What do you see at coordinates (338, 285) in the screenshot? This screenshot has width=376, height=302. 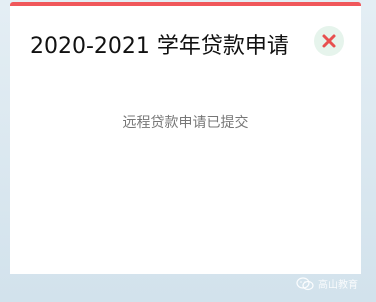 I see `watermark-text: 高山教育` at bounding box center [338, 285].